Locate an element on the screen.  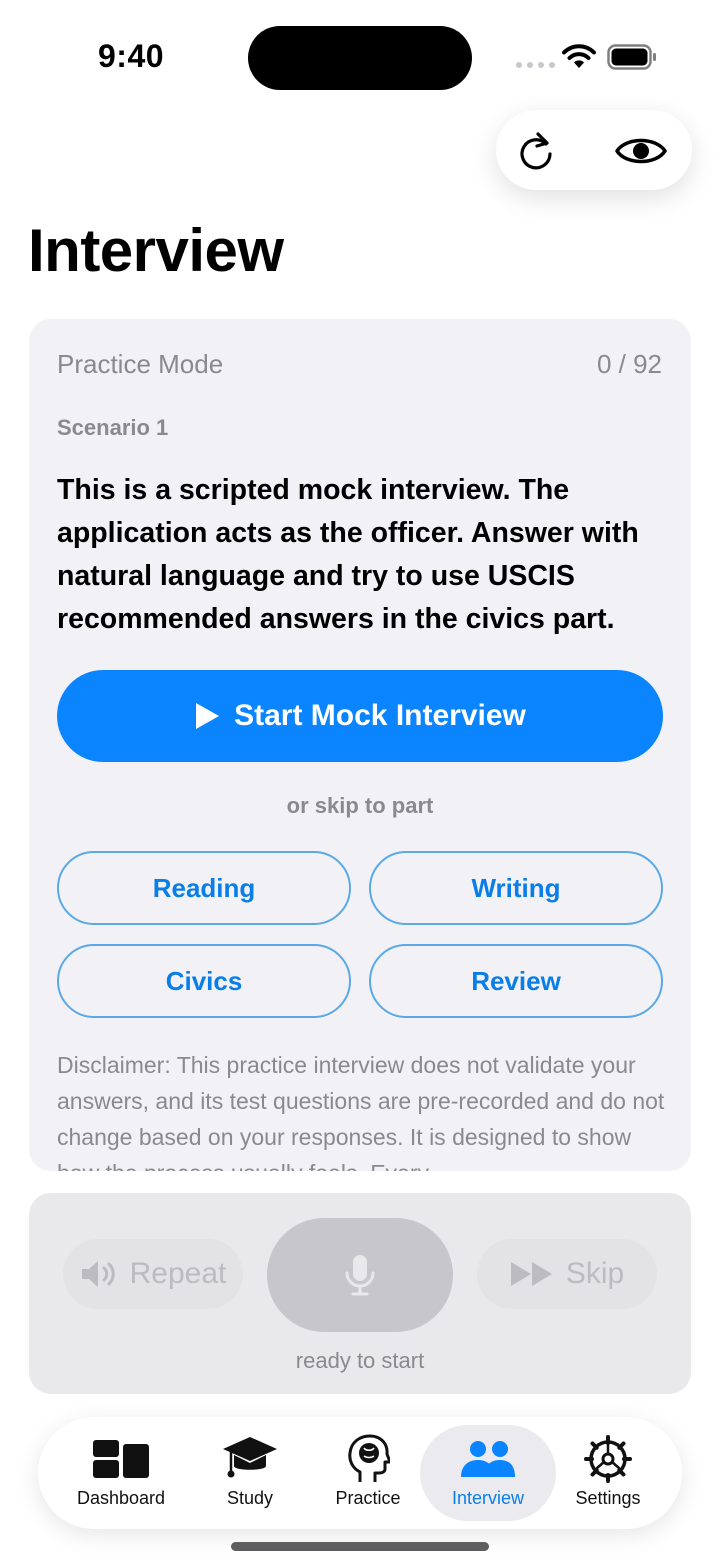
mode-label: Practice Mode is located at coordinates (140, 364).